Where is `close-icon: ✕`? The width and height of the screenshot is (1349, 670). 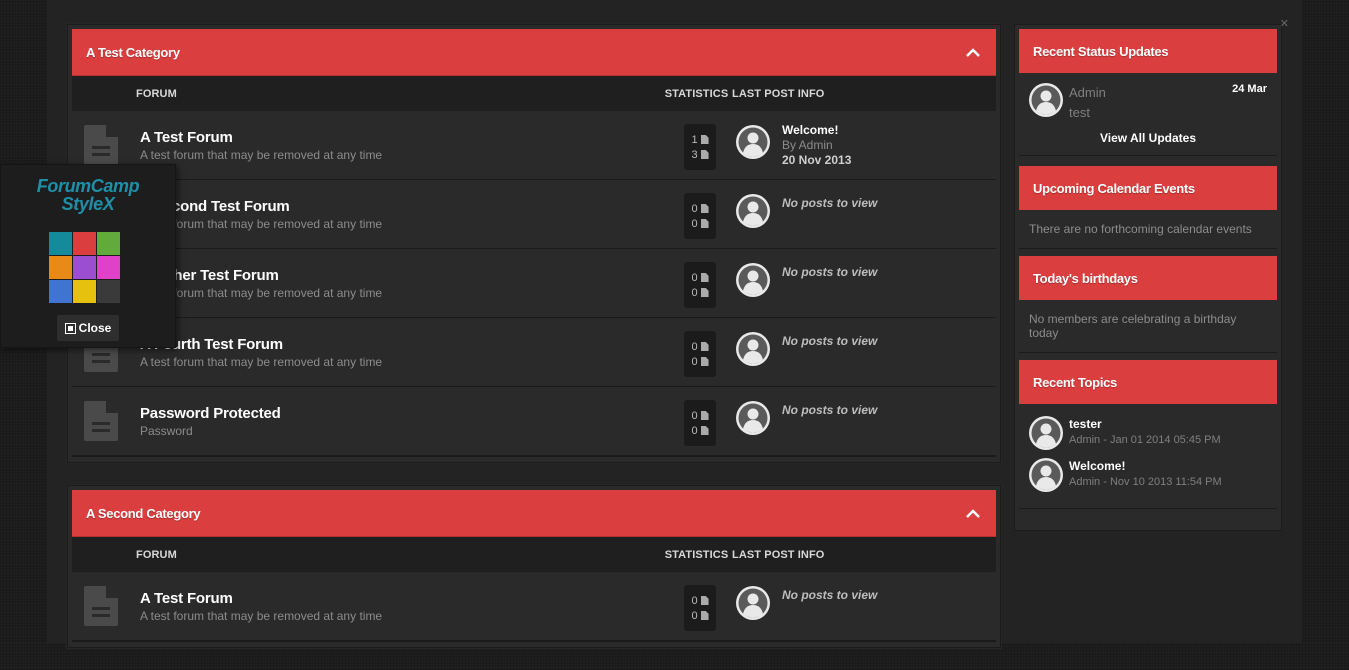 close-icon: ✕ is located at coordinates (1284, 23).